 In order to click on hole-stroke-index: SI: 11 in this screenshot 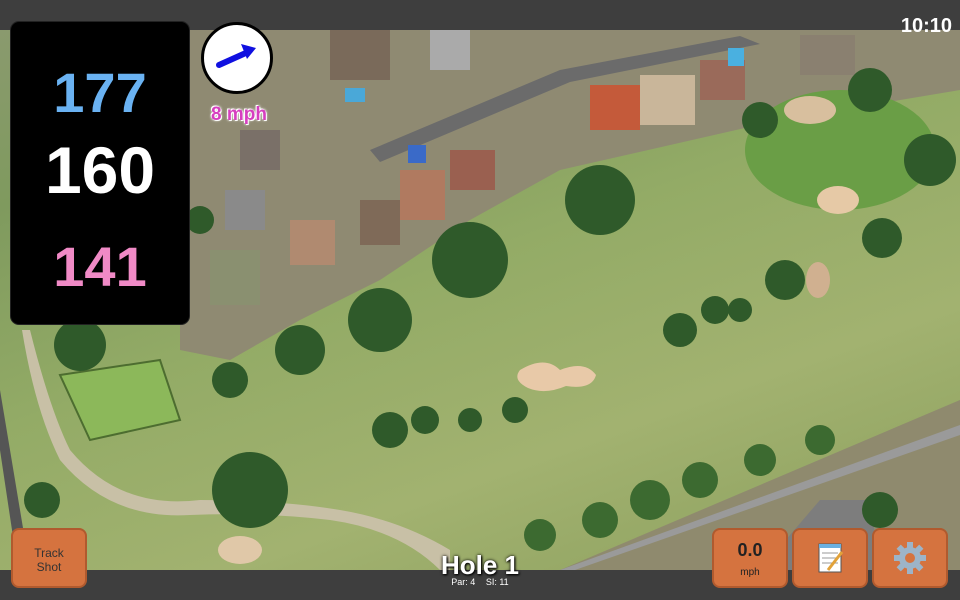, I will do `click(497, 582)`.